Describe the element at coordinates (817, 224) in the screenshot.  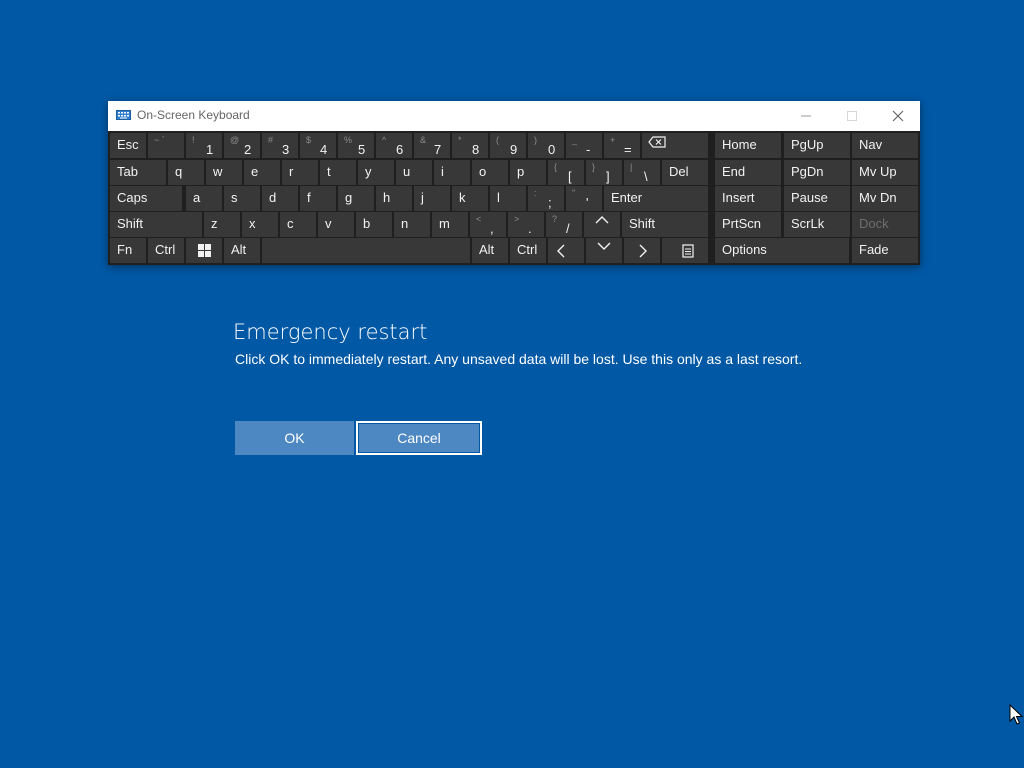
I see `key-scrlk: ScrLk` at that location.